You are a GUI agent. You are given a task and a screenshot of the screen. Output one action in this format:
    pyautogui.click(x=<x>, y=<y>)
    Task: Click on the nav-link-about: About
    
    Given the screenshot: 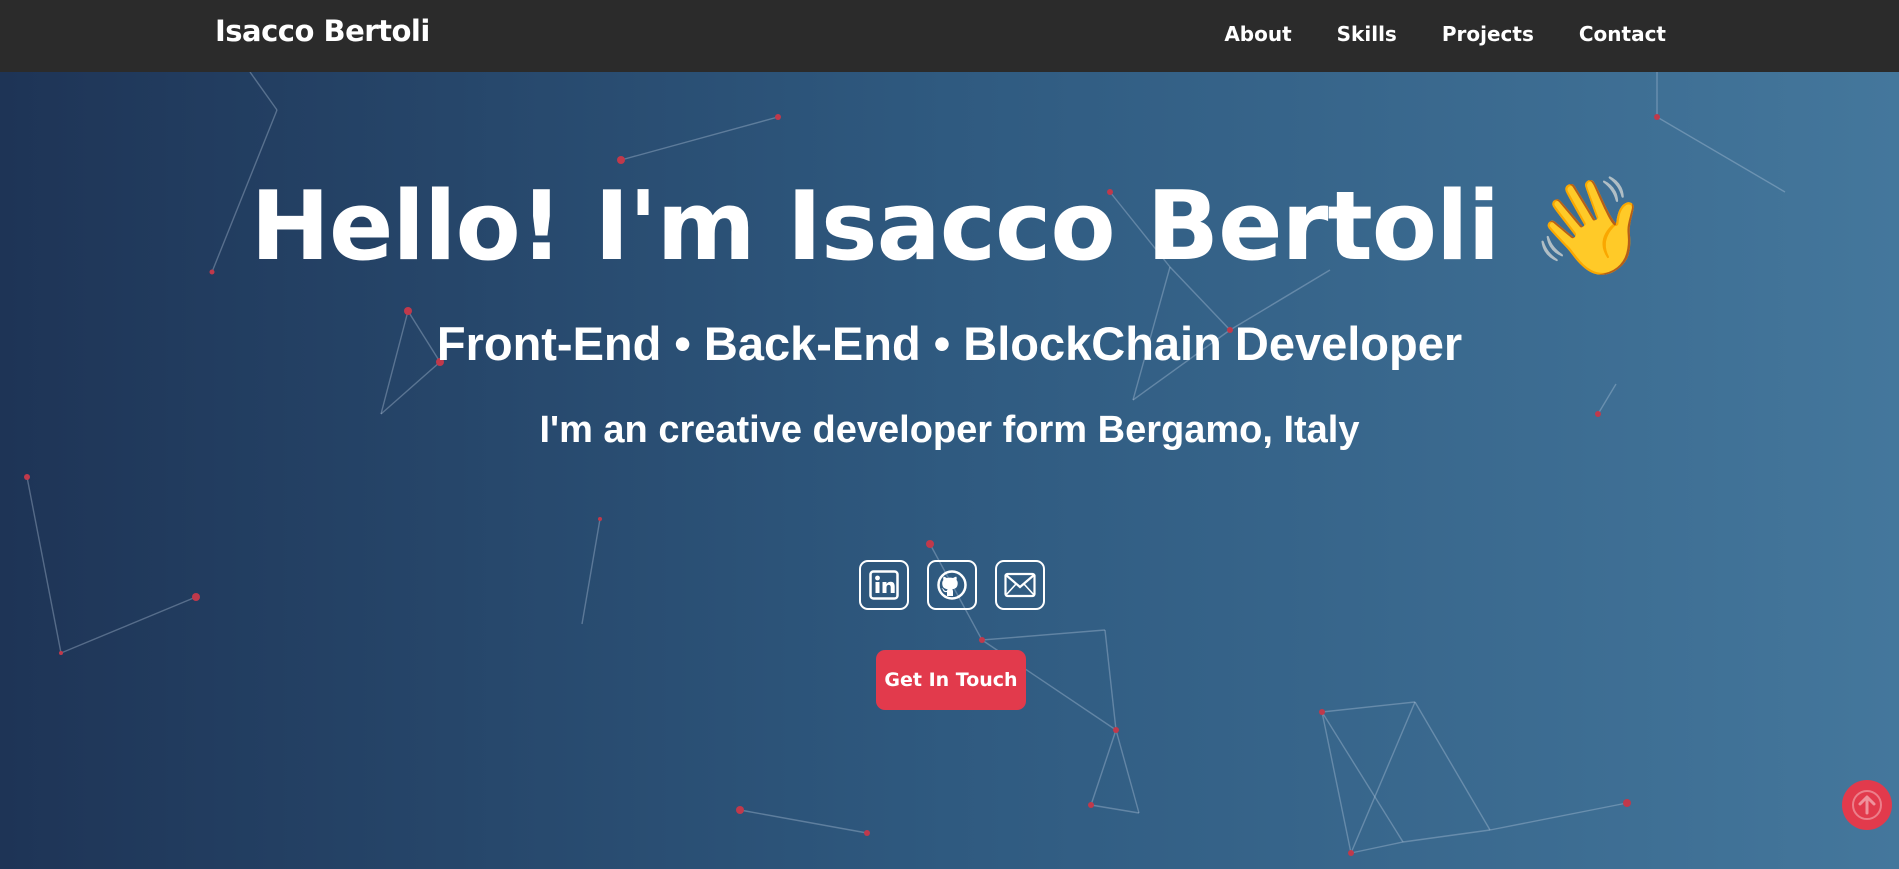 What is the action you would take?
    pyautogui.click(x=1257, y=34)
    